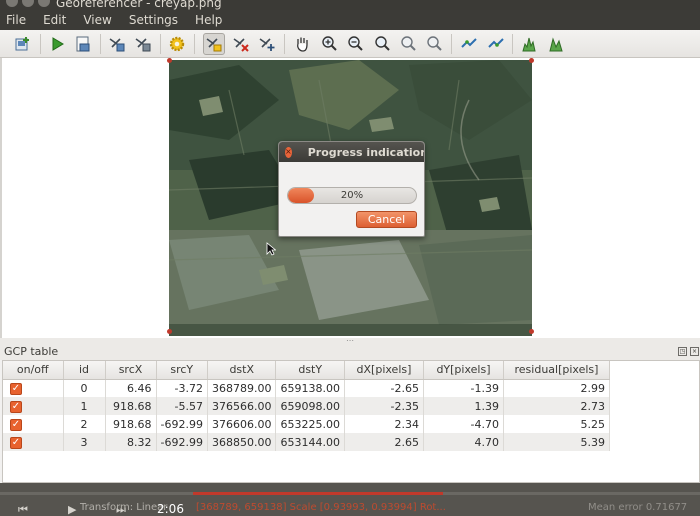 The height and width of the screenshot is (516, 700). I want to click on toolbar, so click(350, 44).